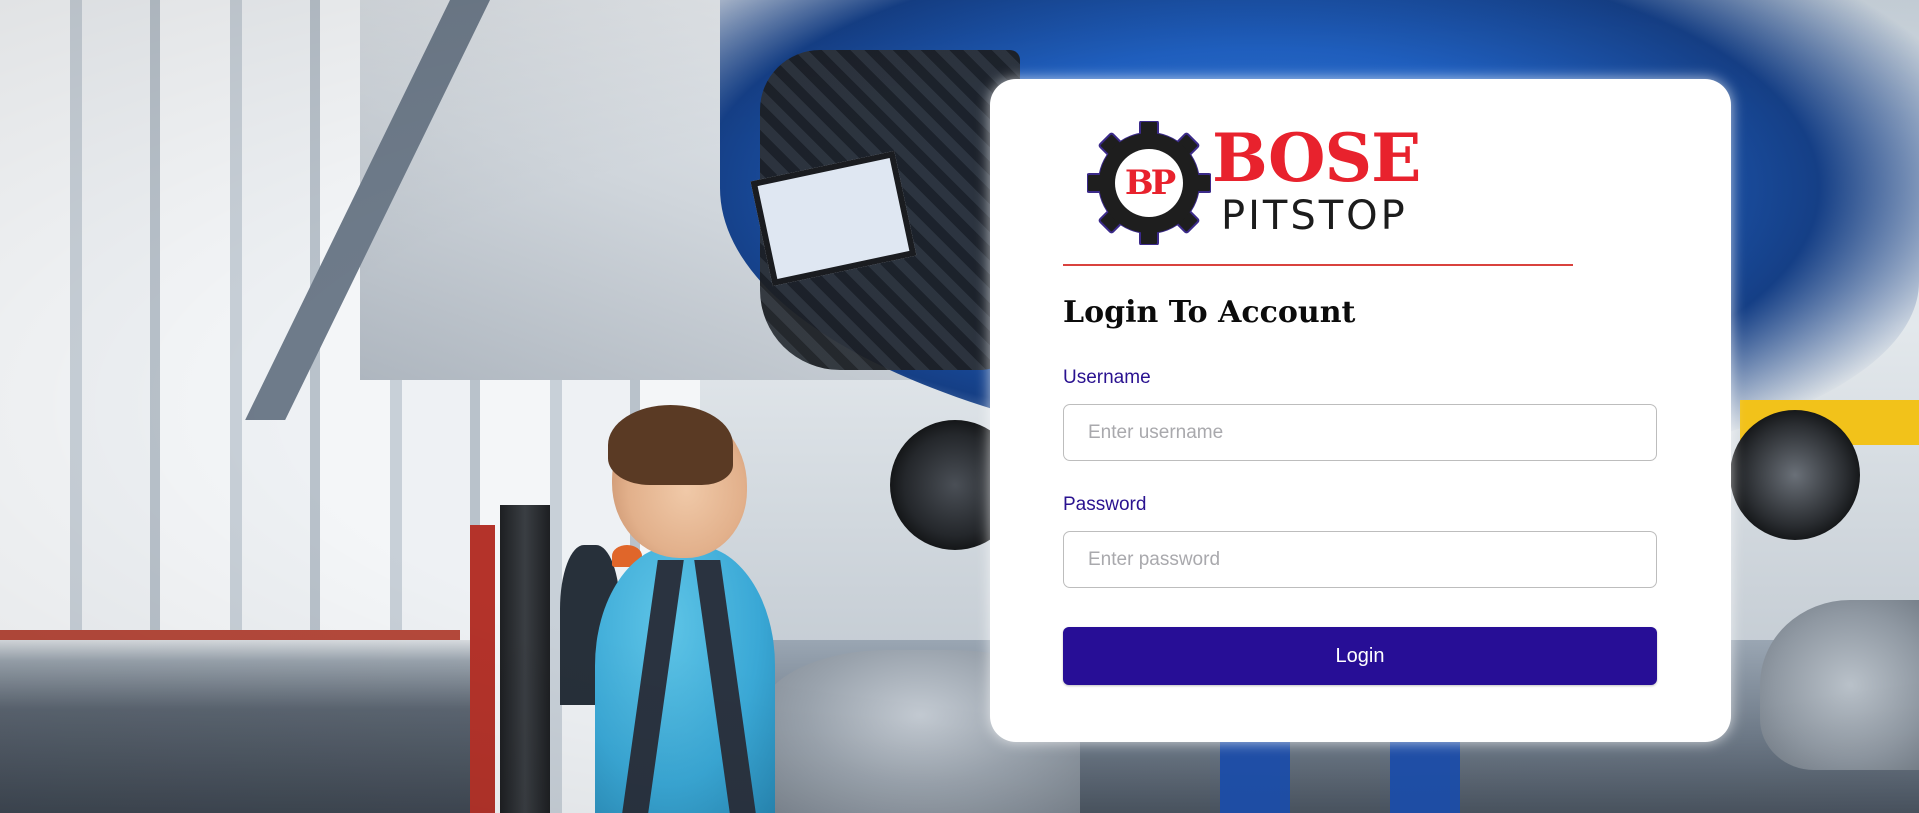  I want to click on gear-logo-icon: BP, so click(1149, 183).